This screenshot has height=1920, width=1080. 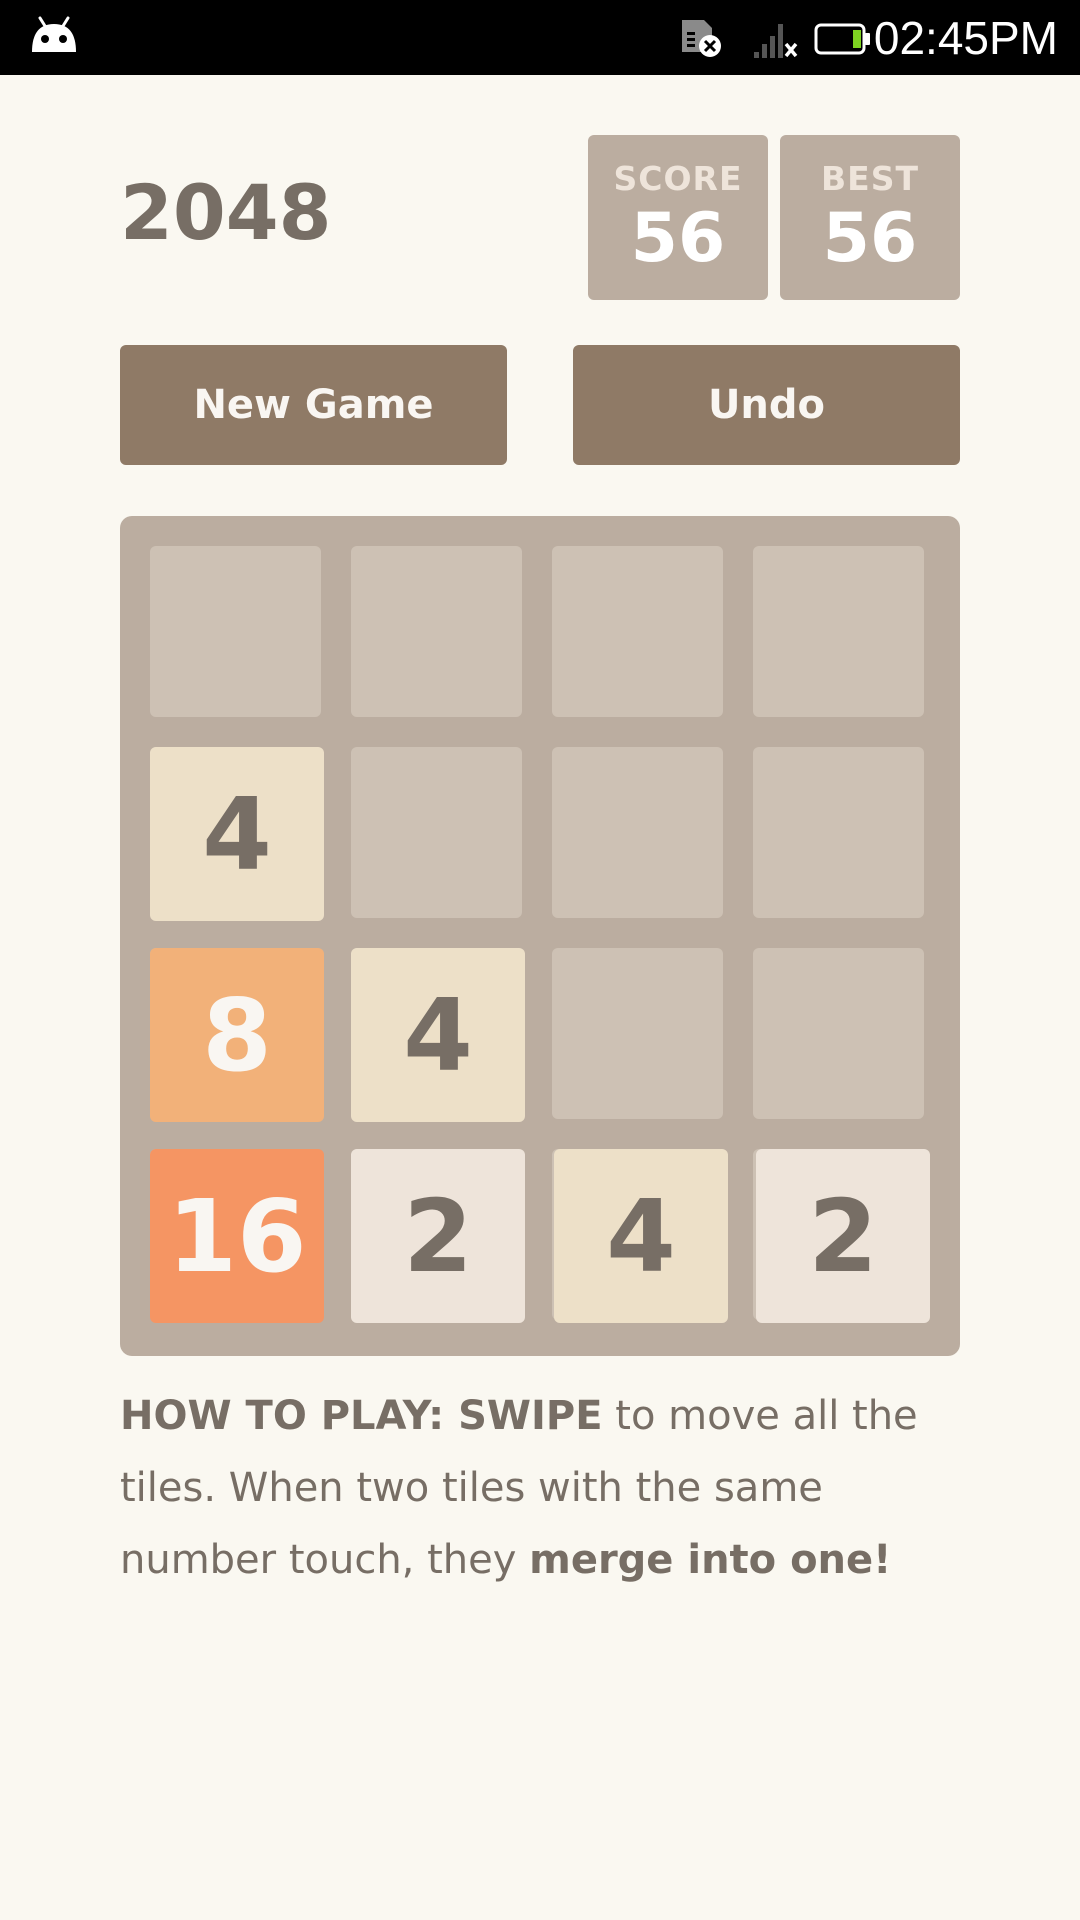 What do you see at coordinates (870, 238) in the screenshot?
I see `best-value: 56` at bounding box center [870, 238].